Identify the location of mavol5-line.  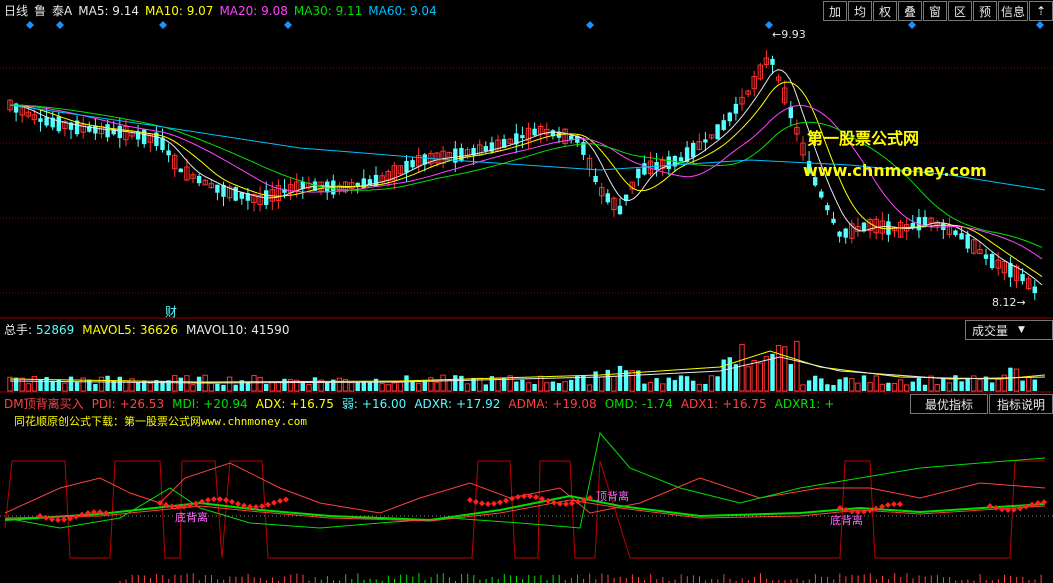
(527, 366).